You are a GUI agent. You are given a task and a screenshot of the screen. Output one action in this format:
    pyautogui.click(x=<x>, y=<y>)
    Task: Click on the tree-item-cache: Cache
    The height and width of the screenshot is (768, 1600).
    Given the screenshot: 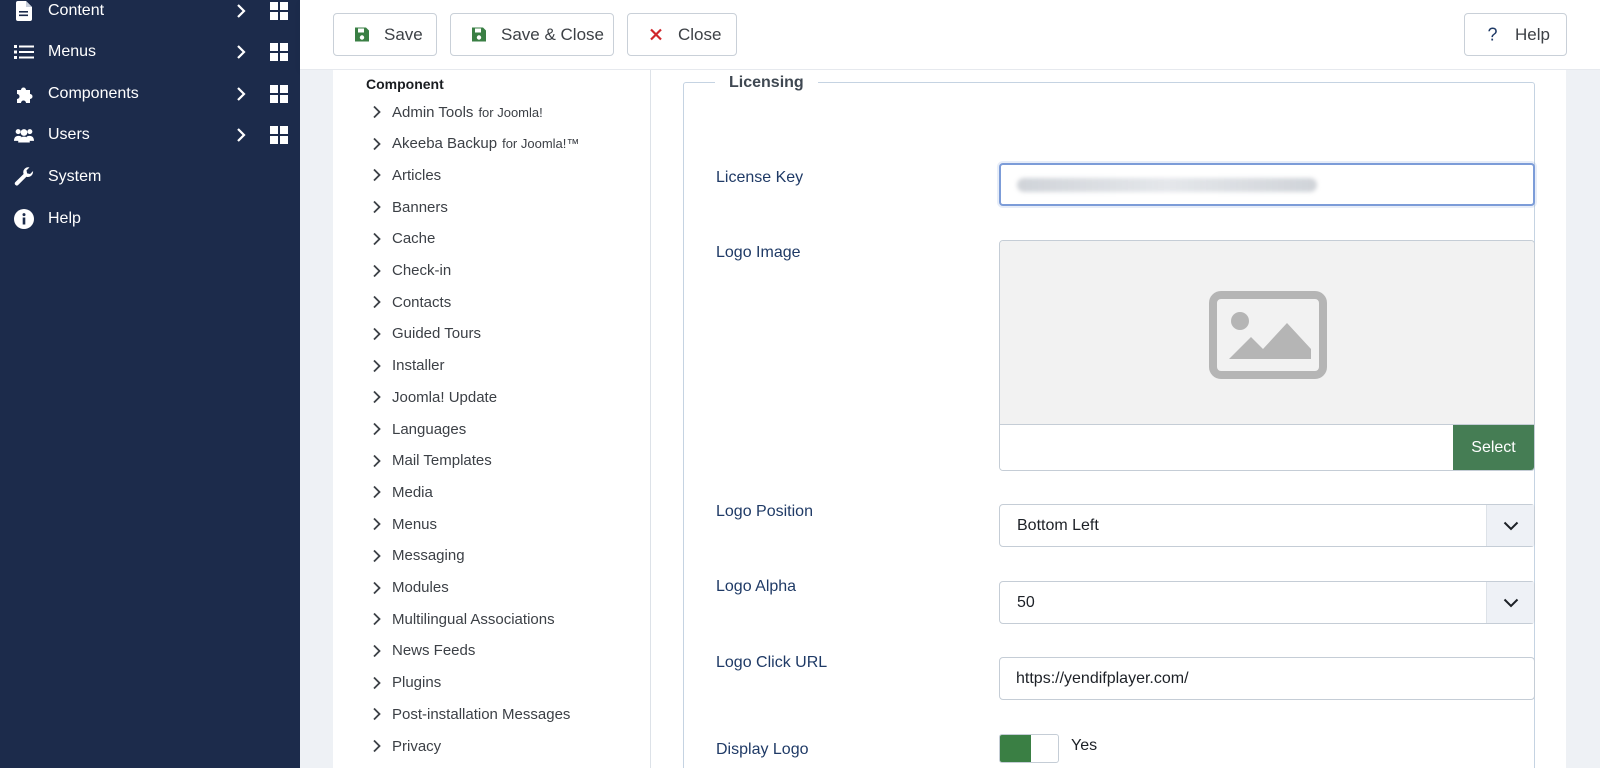 What is the action you would take?
    pyautogui.click(x=403, y=239)
    